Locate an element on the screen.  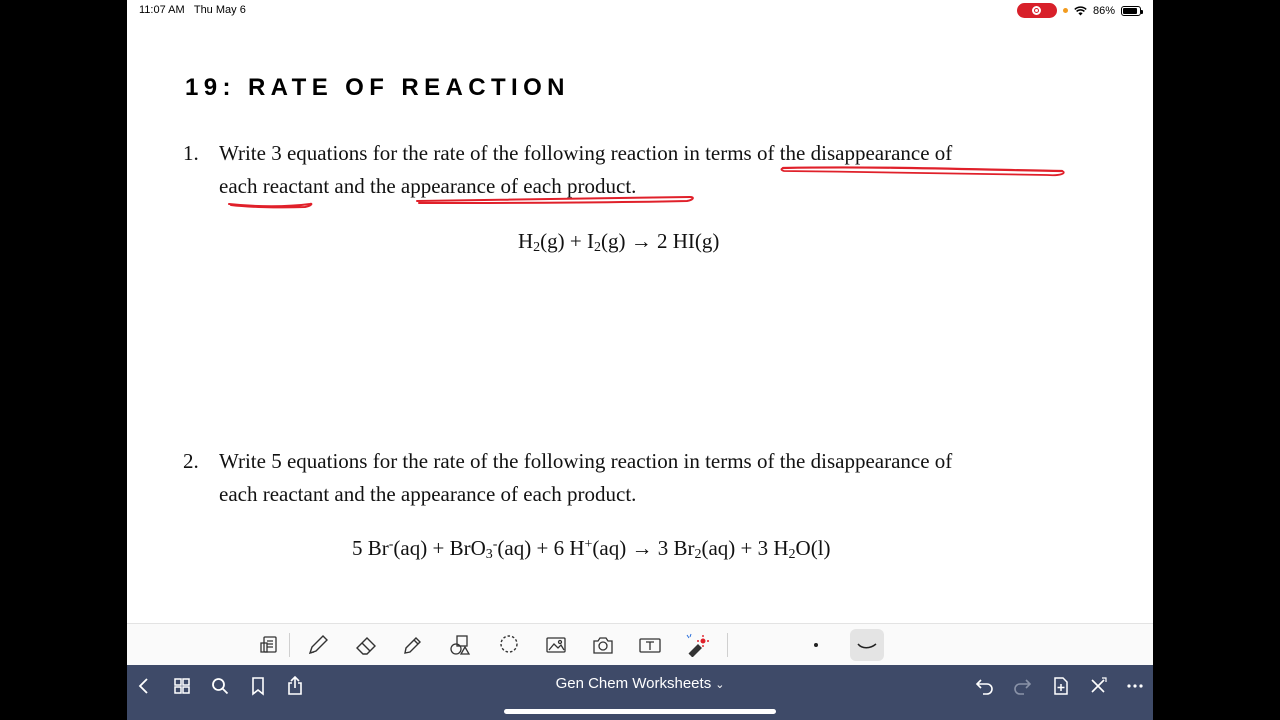
eraser-icon is located at coordinates (366, 645).